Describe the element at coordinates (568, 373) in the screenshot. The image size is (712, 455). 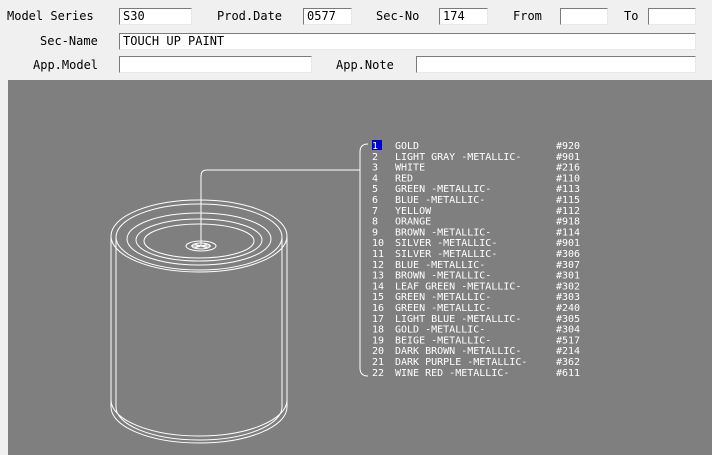
I see `part-code: #611` at that location.